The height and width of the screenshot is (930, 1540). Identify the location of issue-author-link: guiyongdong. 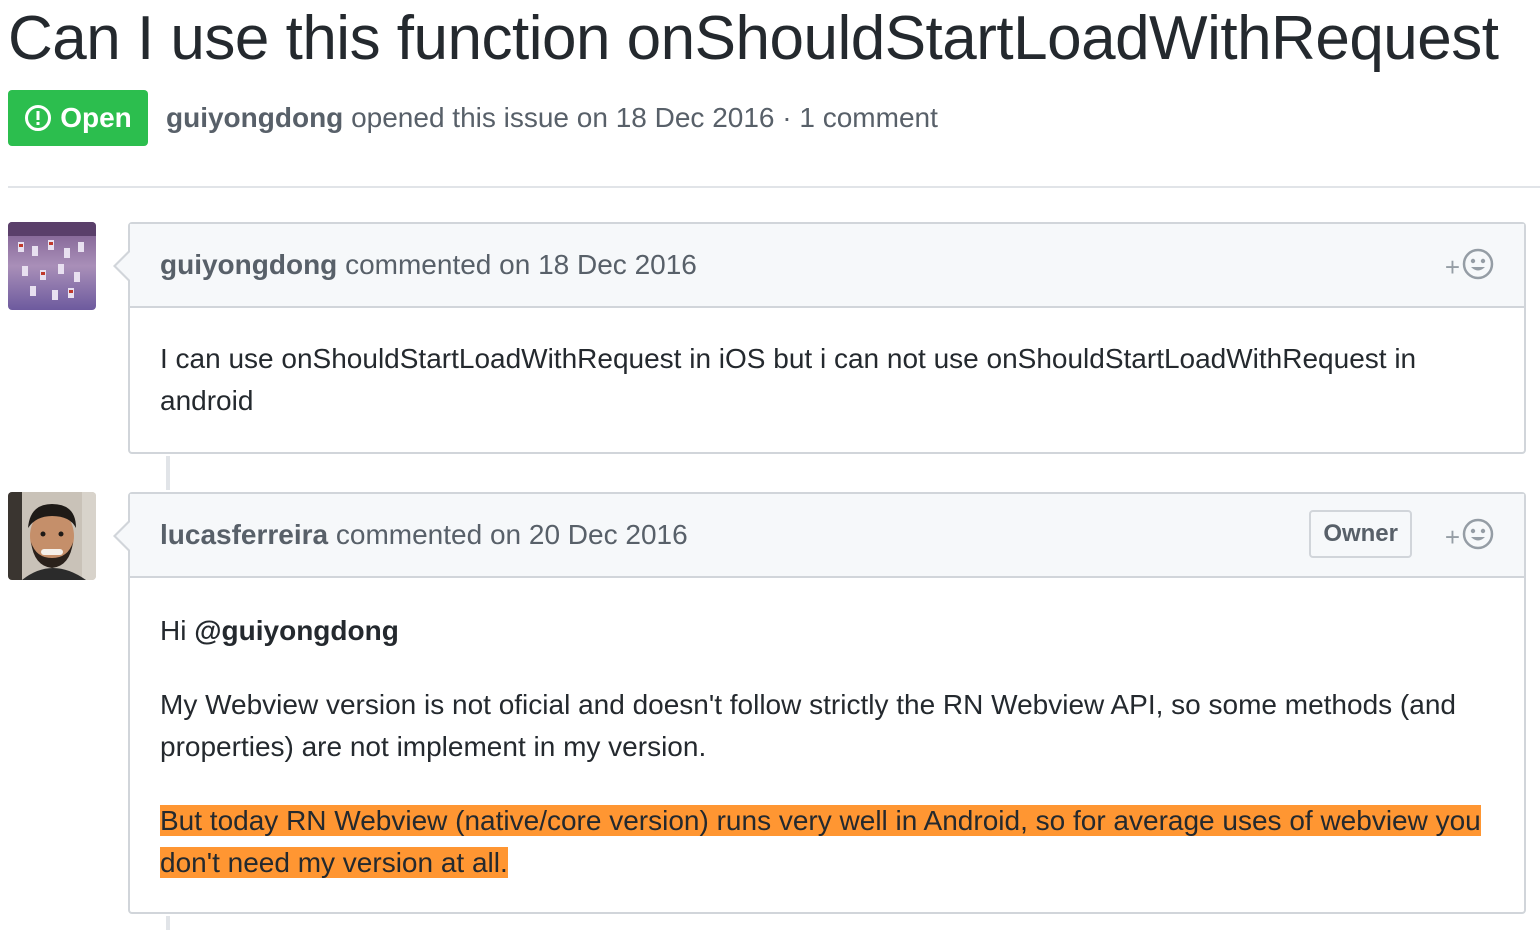
(254, 117).